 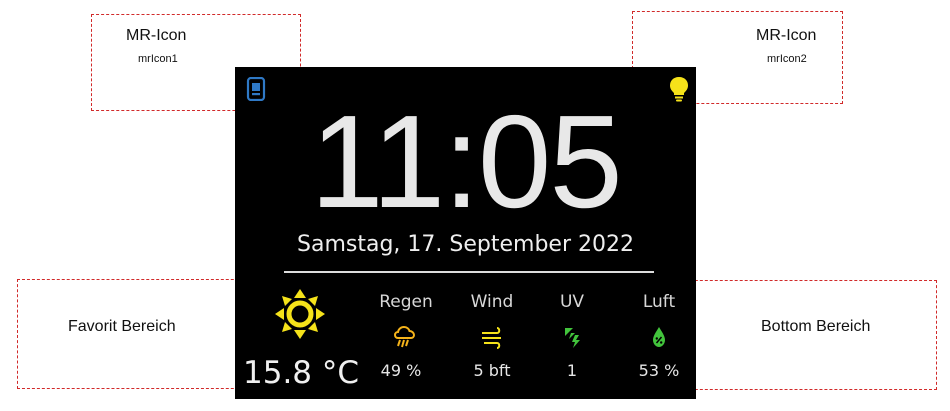 What do you see at coordinates (469, 272) in the screenshot?
I see `date-underline` at bounding box center [469, 272].